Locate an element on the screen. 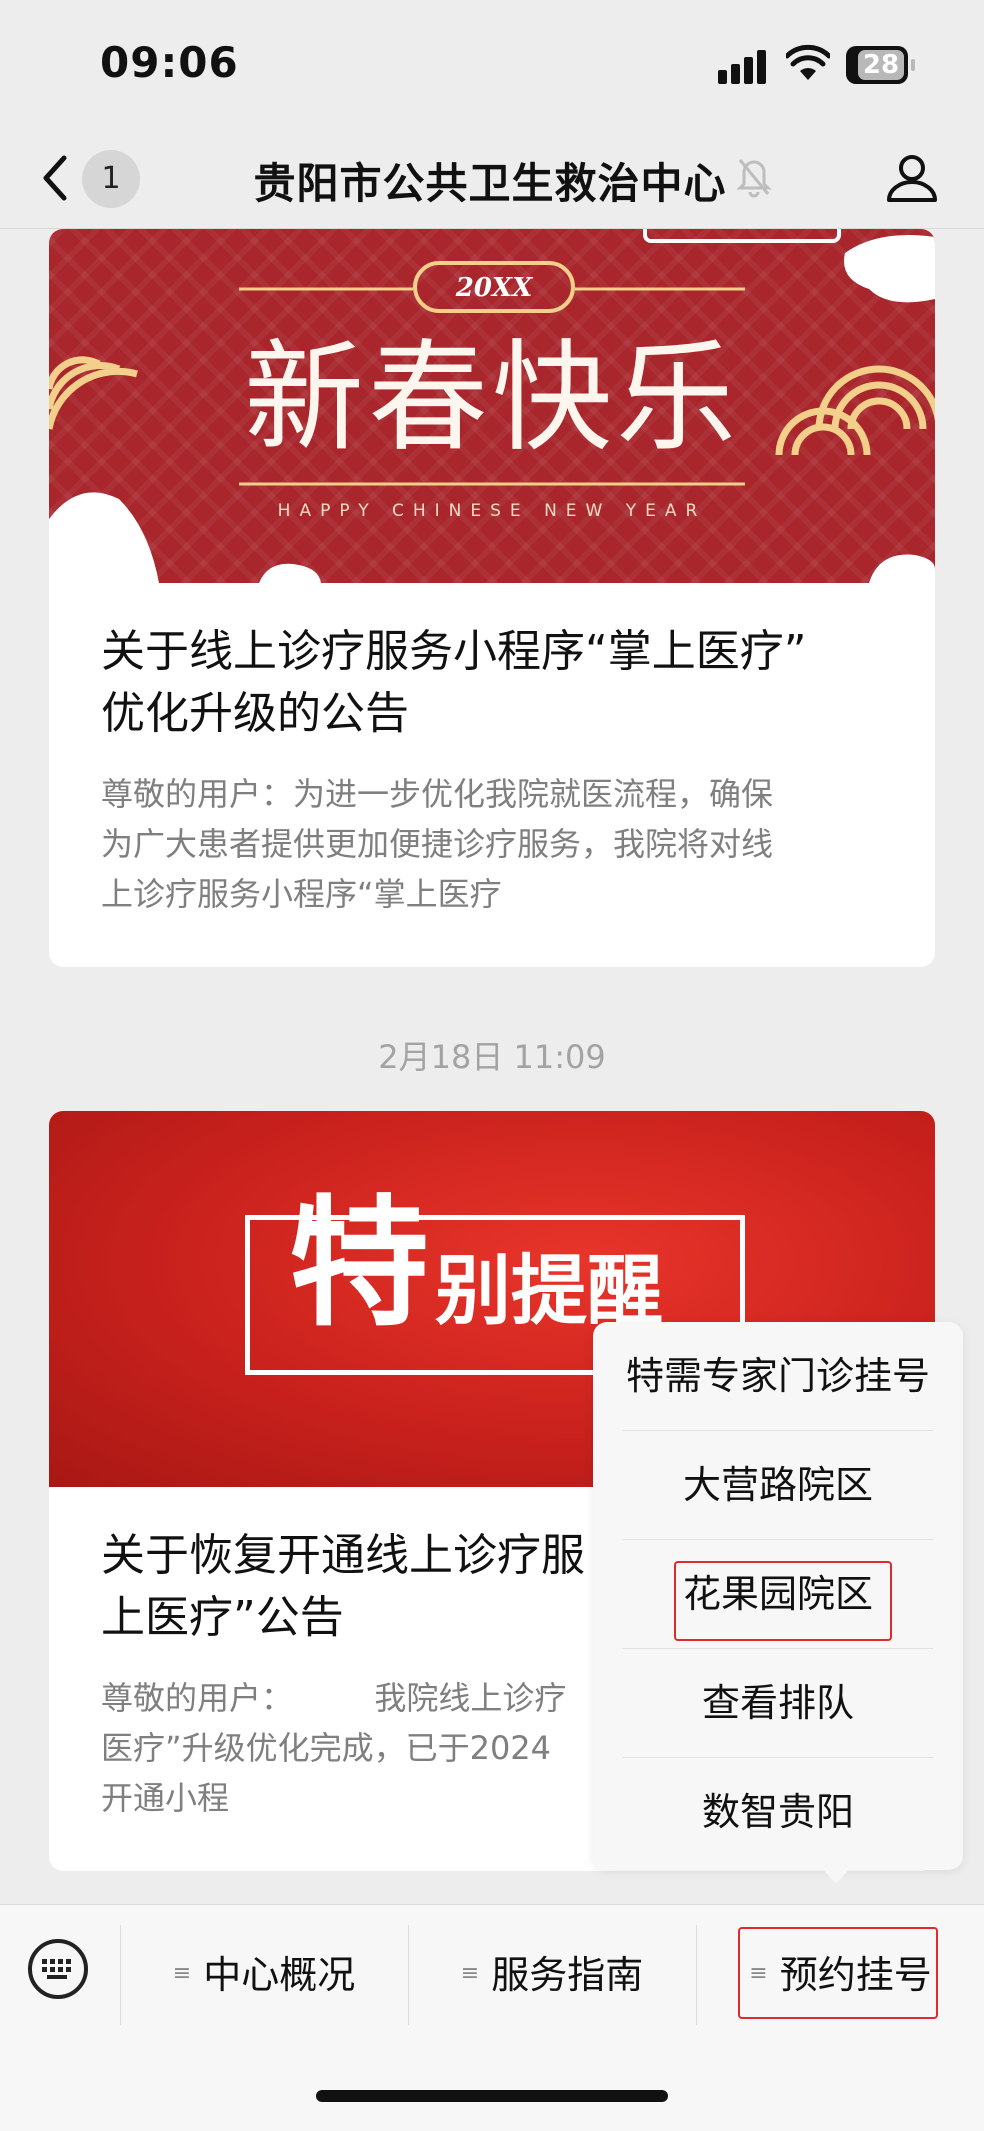 The width and height of the screenshot is (984, 2131). submenu-item-special-expert: 特需专家门诊挂号 is located at coordinates (778, 1376).